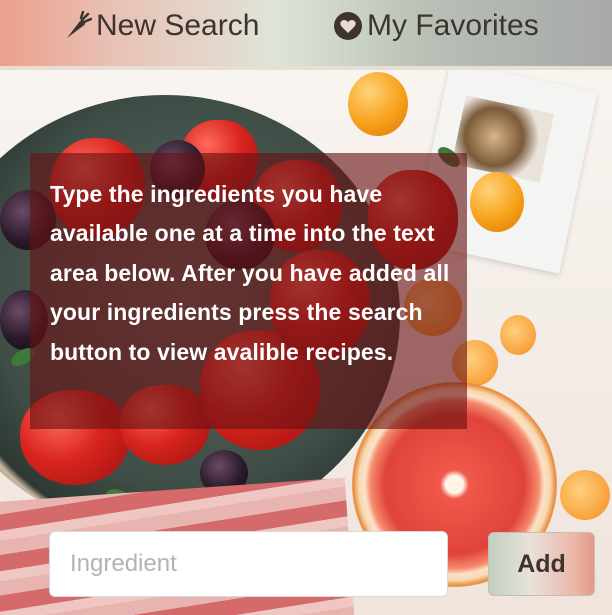 Image resolution: width=612 pixels, height=615 pixels. What do you see at coordinates (541, 564) in the screenshot?
I see `add-button: Add` at bounding box center [541, 564].